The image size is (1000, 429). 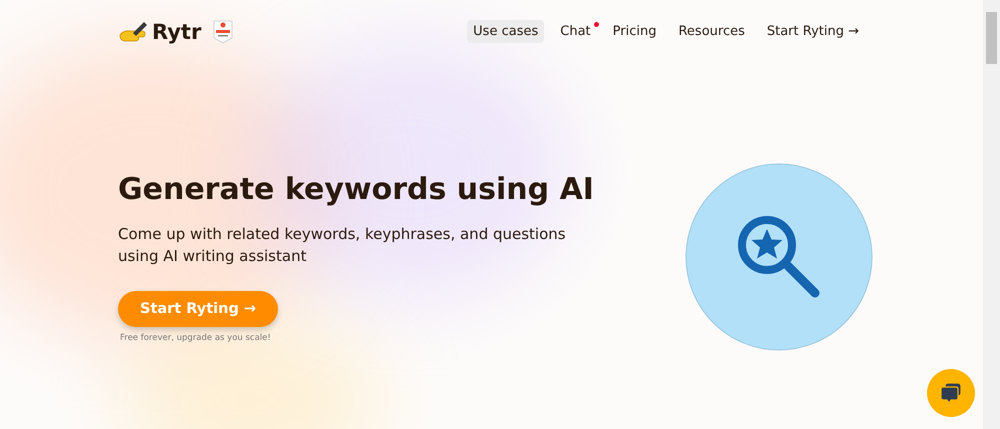 I want to click on scrollbar, so click(x=991, y=214).